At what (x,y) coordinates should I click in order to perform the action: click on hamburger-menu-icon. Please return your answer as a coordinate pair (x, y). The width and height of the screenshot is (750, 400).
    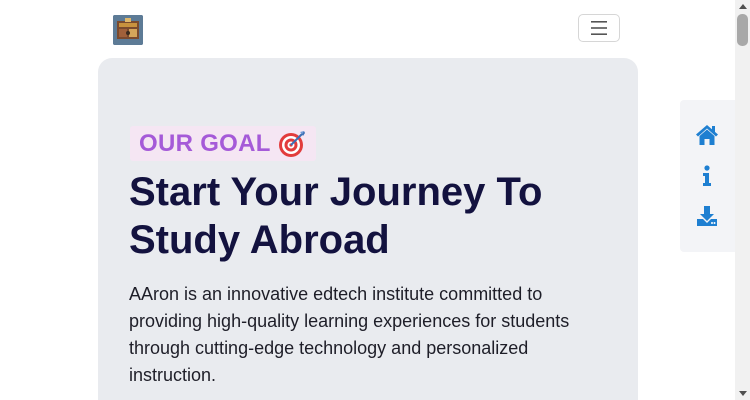
    Looking at the image, I should click on (599, 28).